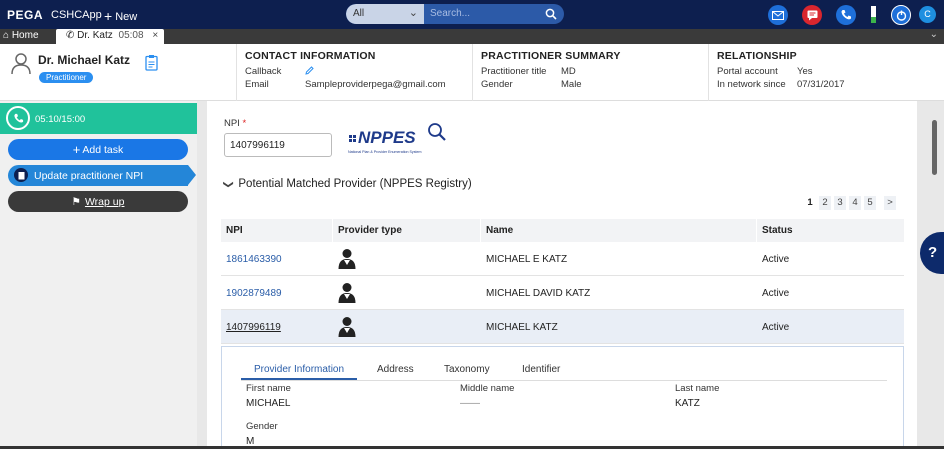  What do you see at coordinates (778, 15) in the screenshot?
I see `email-icon` at bounding box center [778, 15].